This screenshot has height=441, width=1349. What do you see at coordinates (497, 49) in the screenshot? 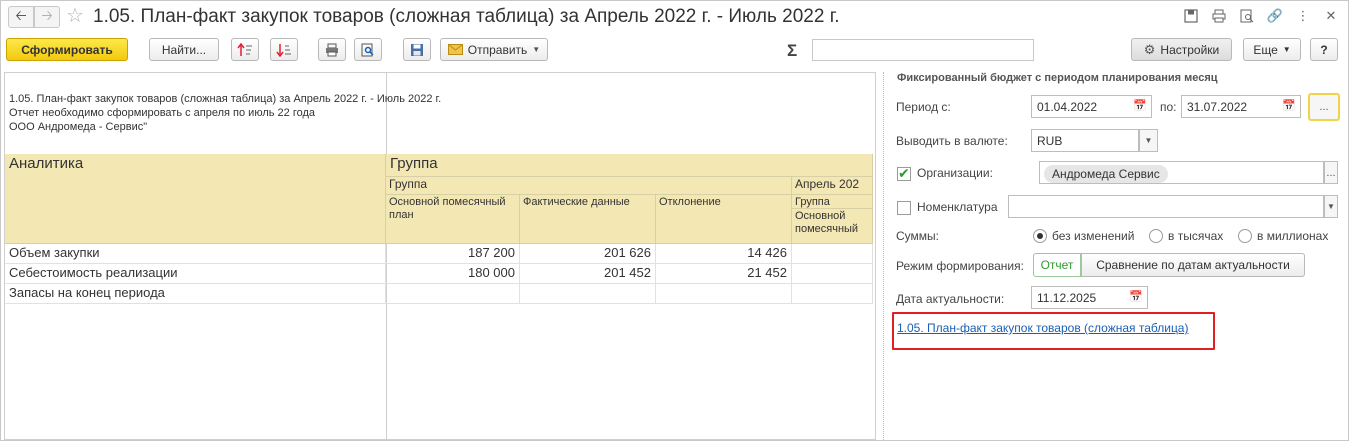
I see `send-button-label: Отправить` at bounding box center [497, 49].